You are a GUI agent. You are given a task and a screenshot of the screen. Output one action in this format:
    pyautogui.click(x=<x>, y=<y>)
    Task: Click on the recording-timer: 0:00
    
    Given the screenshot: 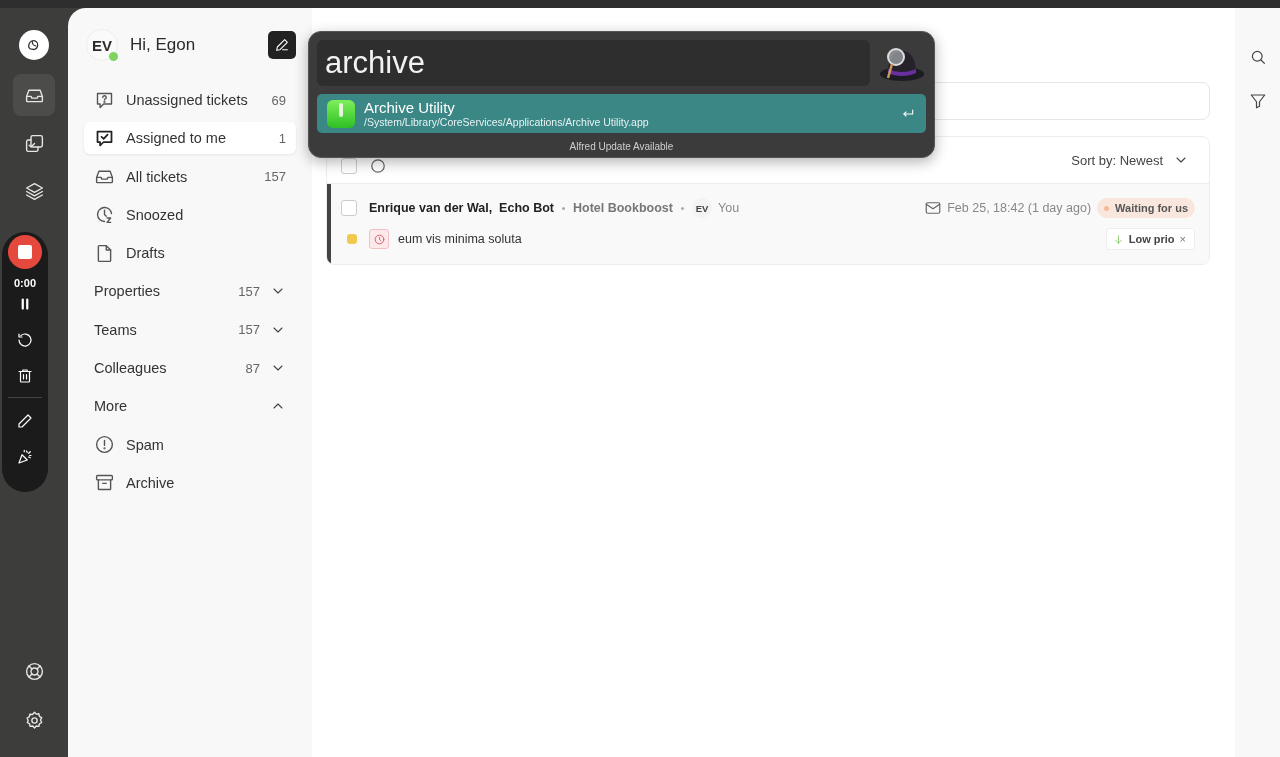 What is the action you would take?
    pyautogui.click(x=25, y=283)
    